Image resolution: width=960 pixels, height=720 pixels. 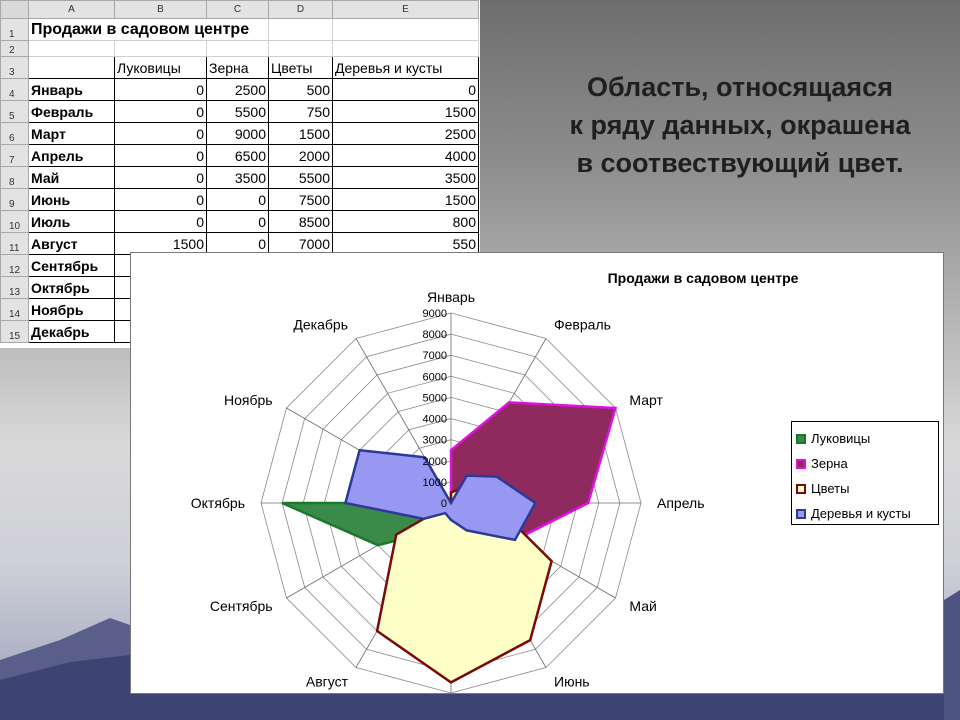 What do you see at coordinates (237, 155) in the screenshot?
I see `value-cell: 6500` at bounding box center [237, 155].